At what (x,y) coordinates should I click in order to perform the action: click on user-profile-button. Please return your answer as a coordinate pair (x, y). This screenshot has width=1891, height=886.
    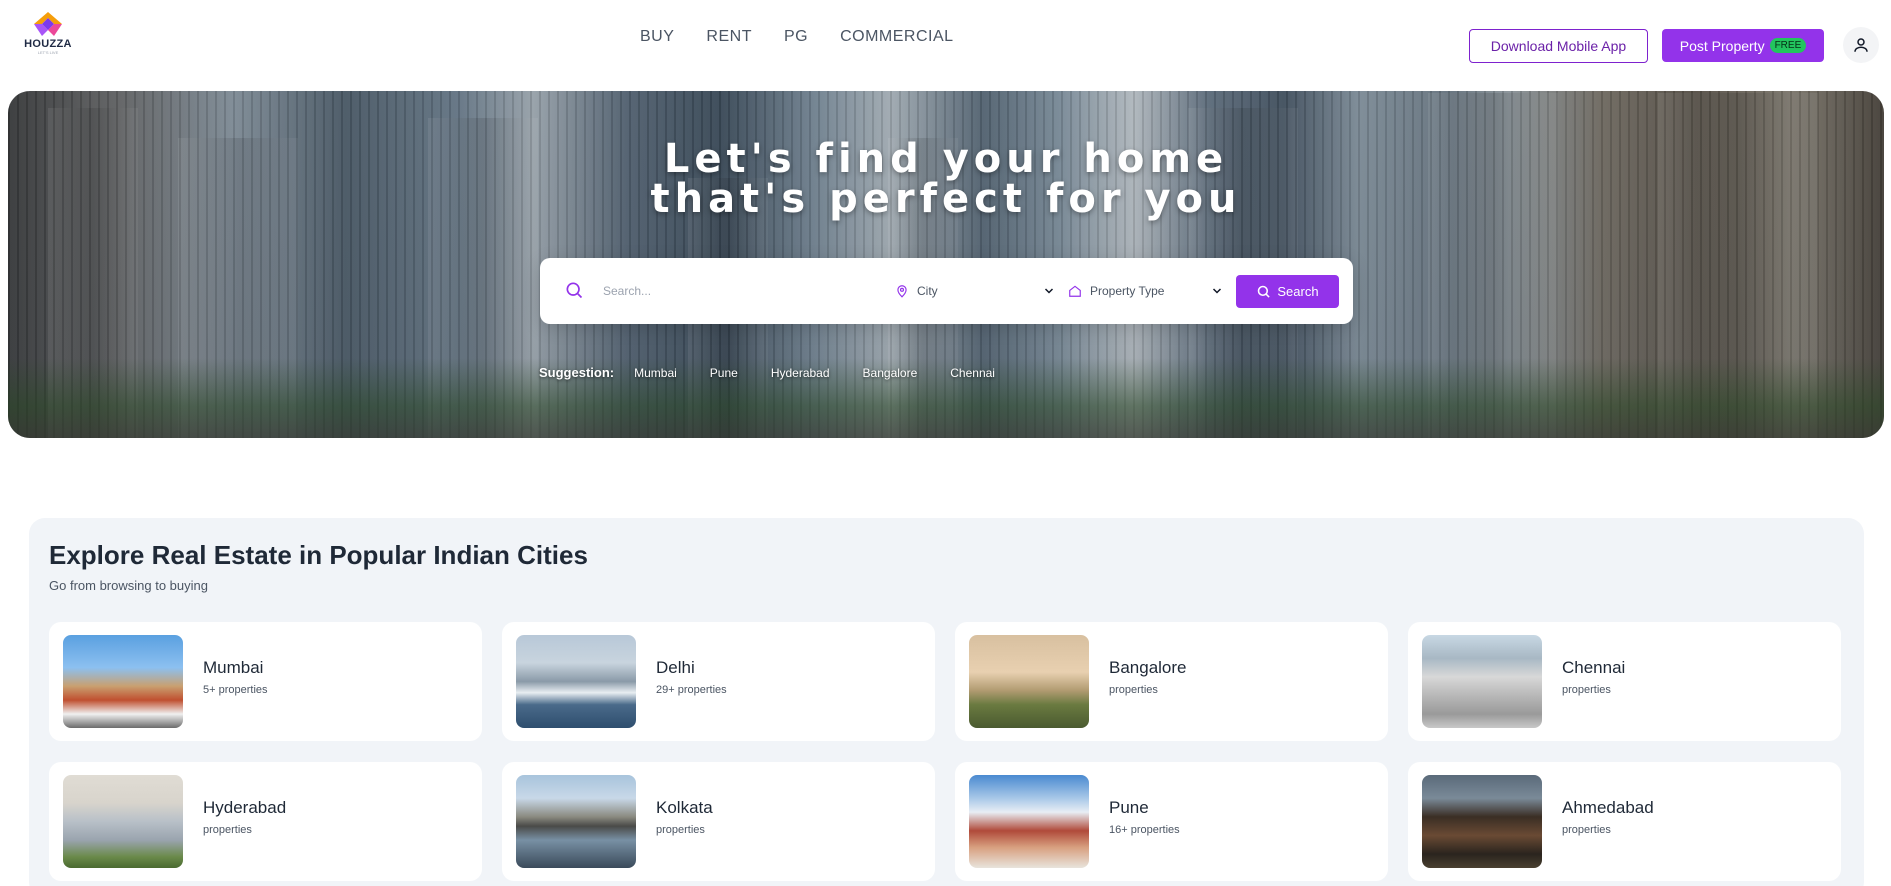
    Looking at the image, I should click on (1861, 45).